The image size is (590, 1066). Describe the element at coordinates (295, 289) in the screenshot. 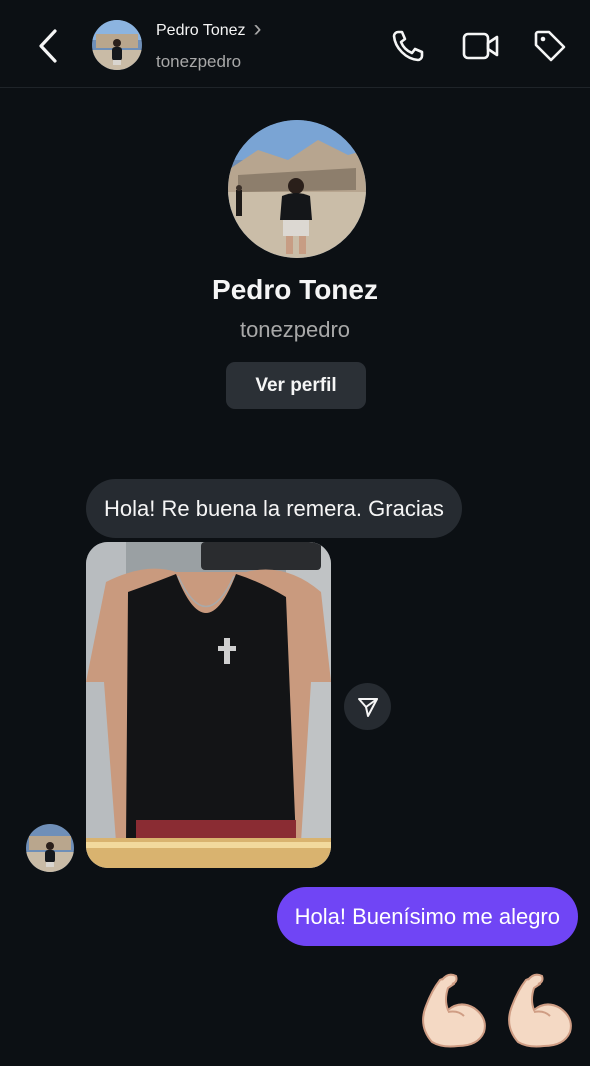

I see `profile-name: Pedro Tonez` at that location.